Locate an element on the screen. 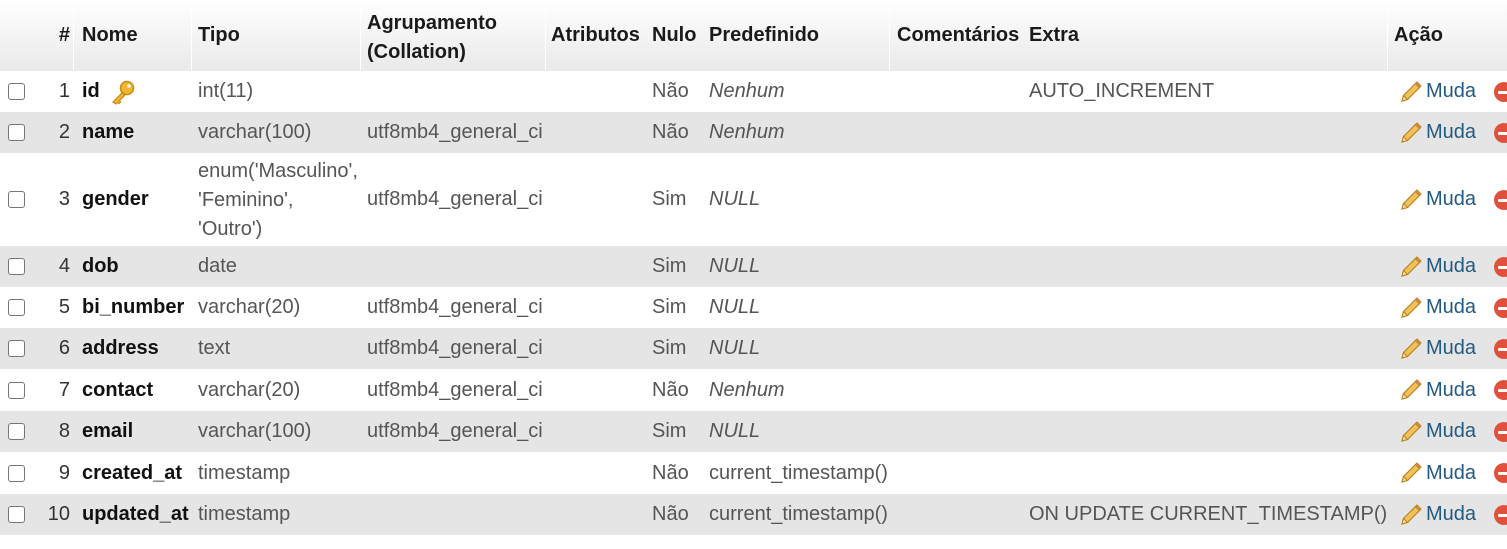 This screenshot has width=1507, height=549. column-name-text: created_at is located at coordinates (132, 472).